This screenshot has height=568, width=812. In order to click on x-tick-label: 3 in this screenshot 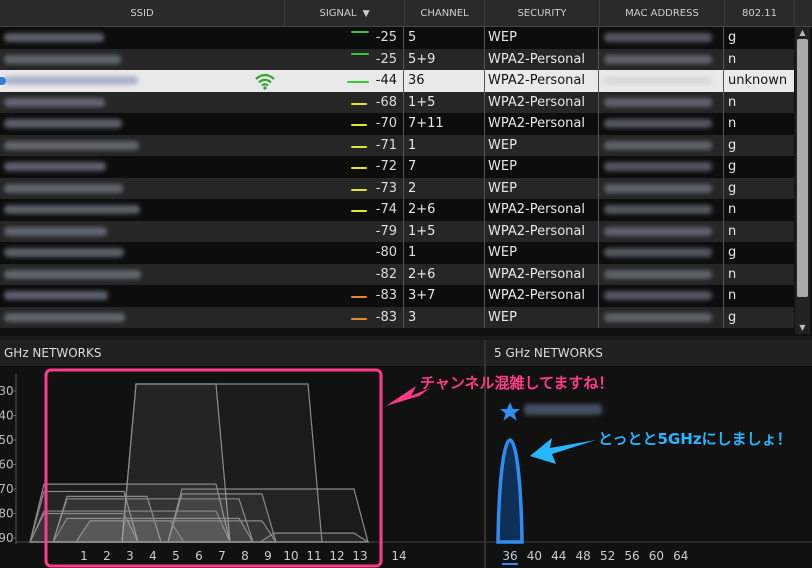, I will do `click(130, 556)`.